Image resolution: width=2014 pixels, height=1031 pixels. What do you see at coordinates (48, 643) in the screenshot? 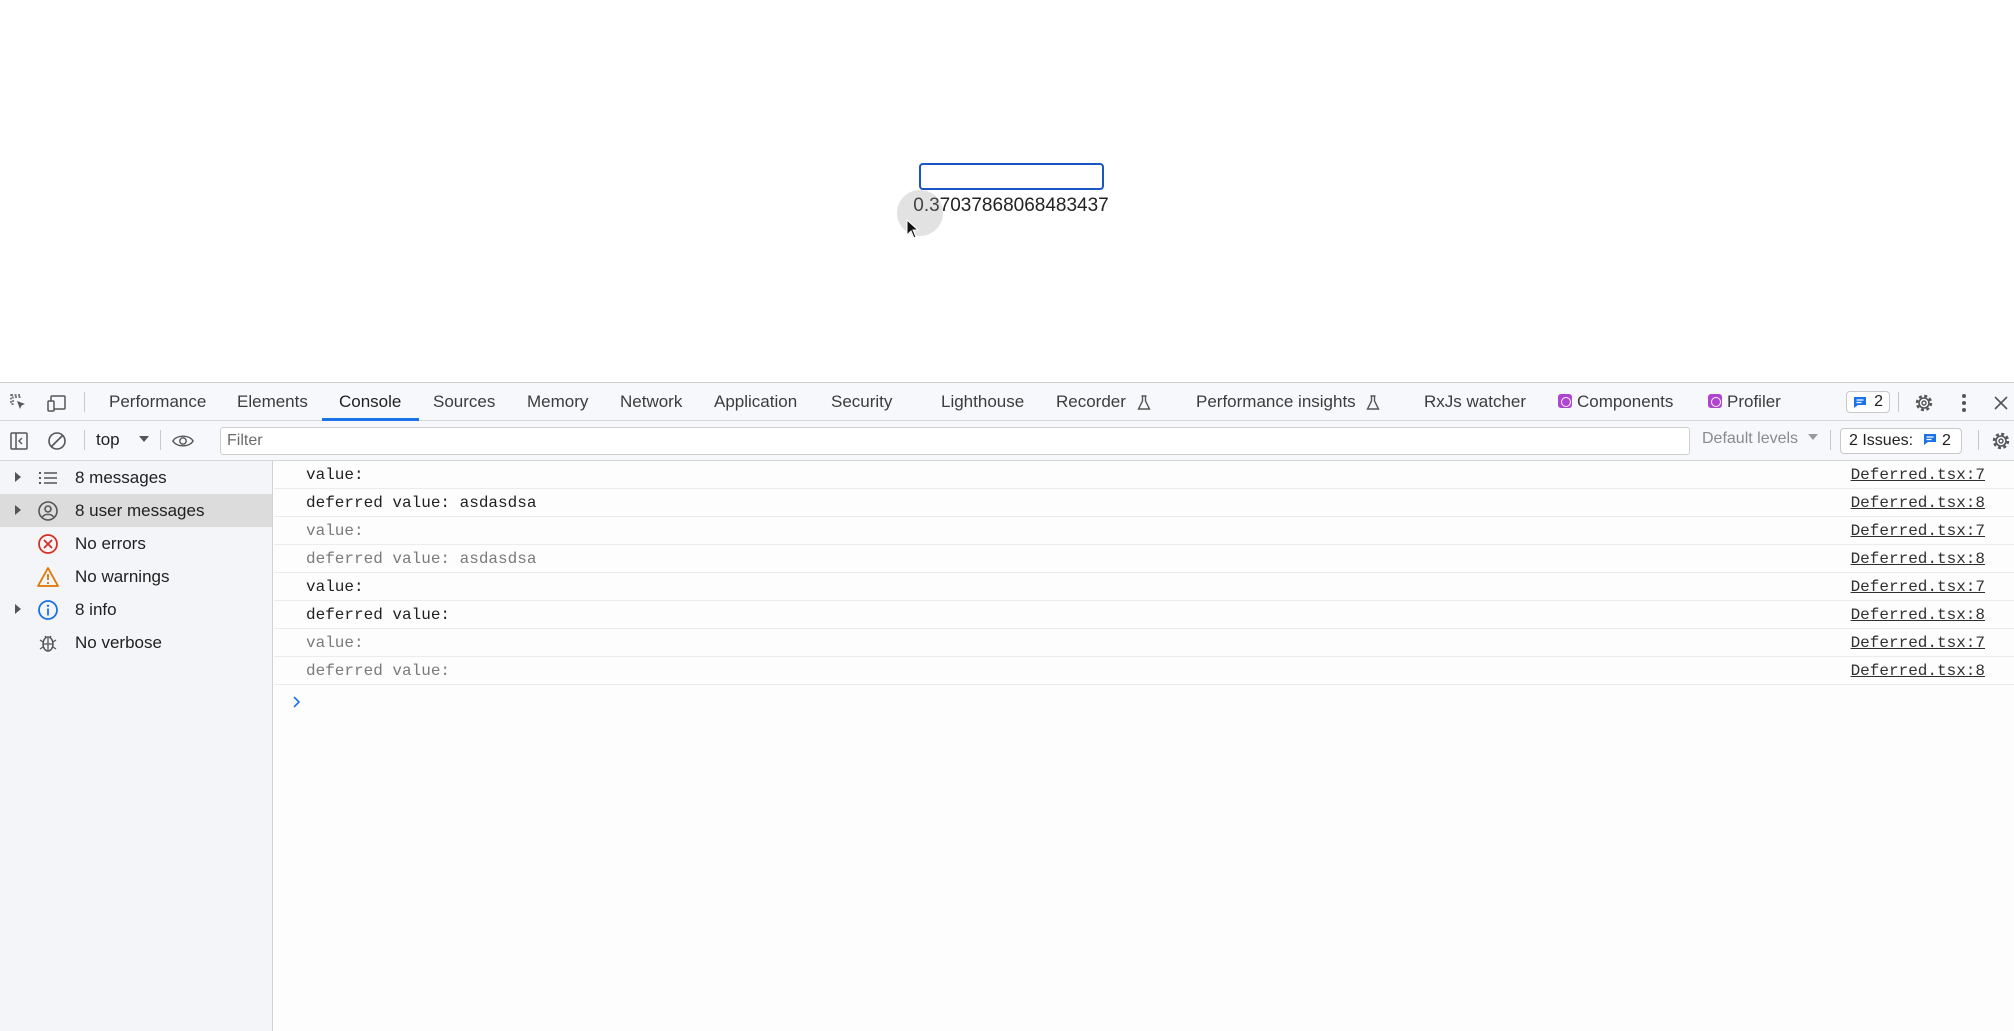
I see `bug-icon` at bounding box center [48, 643].